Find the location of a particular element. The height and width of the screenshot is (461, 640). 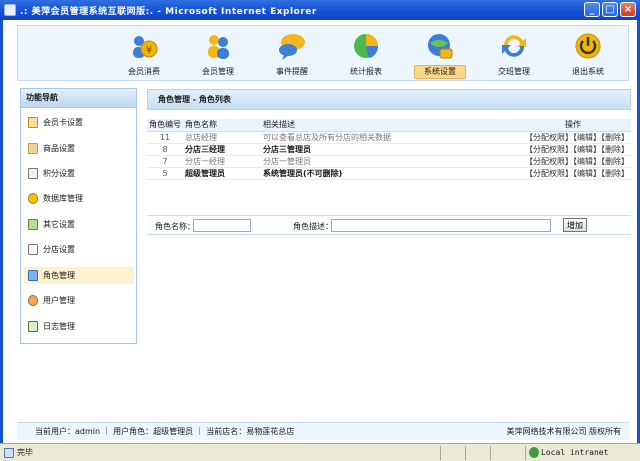

user-icon is located at coordinates (33, 300).